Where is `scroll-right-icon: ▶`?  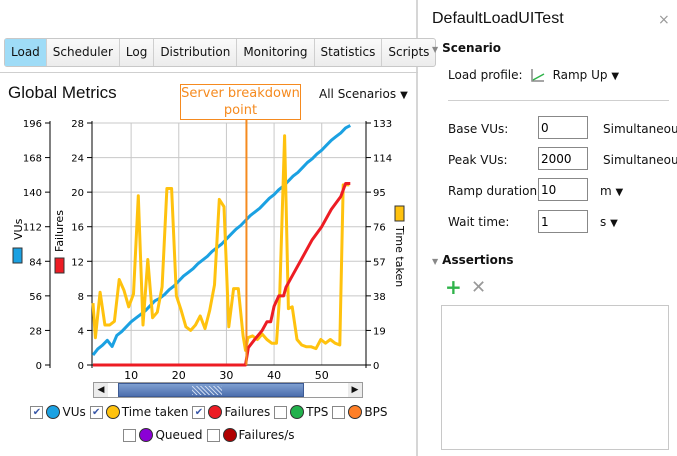 scroll-right-icon: ▶ is located at coordinates (355, 390).